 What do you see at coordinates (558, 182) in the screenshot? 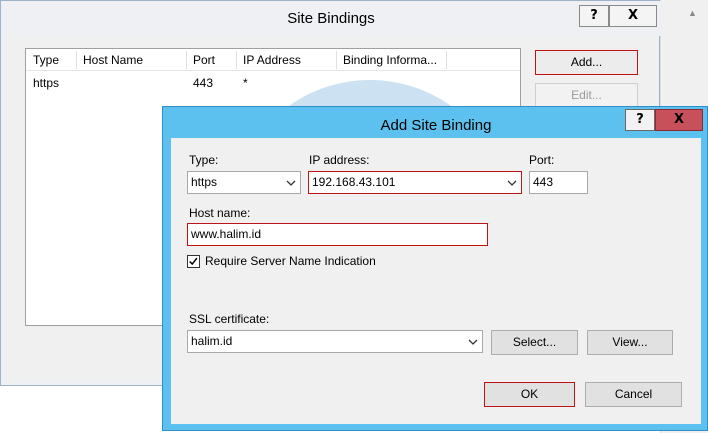
I see `port-field: 443` at bounding box center [558, 182].